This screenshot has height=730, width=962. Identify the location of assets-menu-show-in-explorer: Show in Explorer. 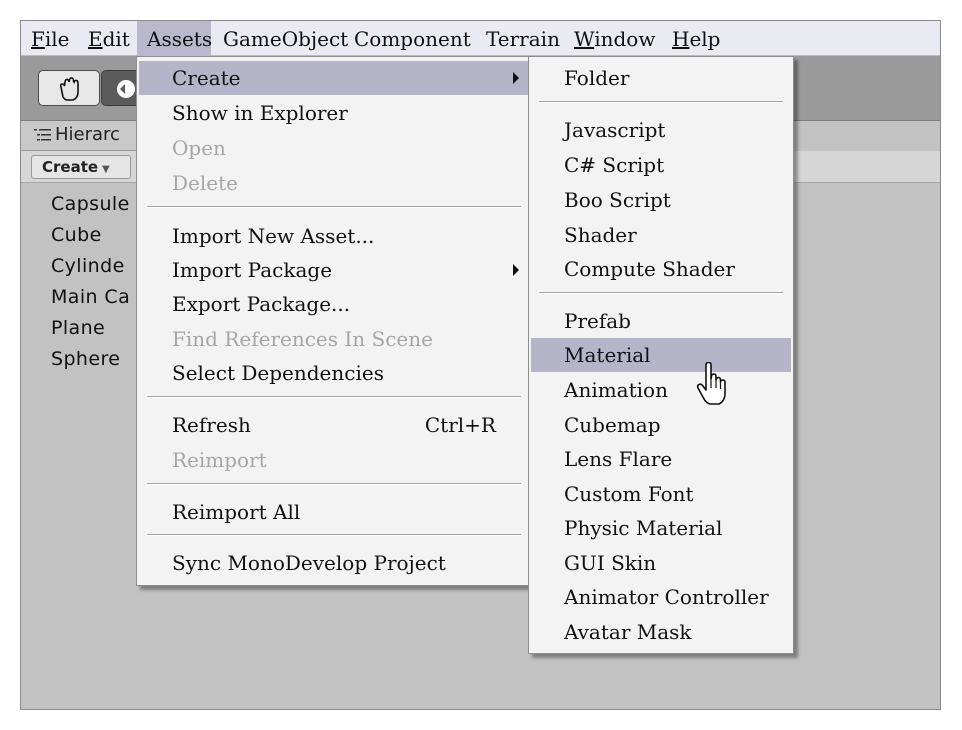
(334, 113).